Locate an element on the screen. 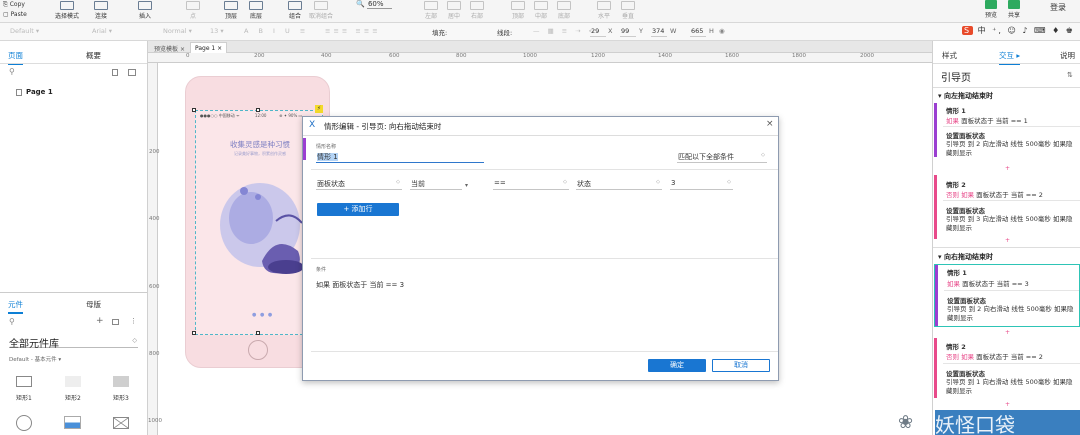 The width and height of the screenshot is (1080, 435). interaction-settings-icon: ⇅ is located at coordinates (1070, 75).